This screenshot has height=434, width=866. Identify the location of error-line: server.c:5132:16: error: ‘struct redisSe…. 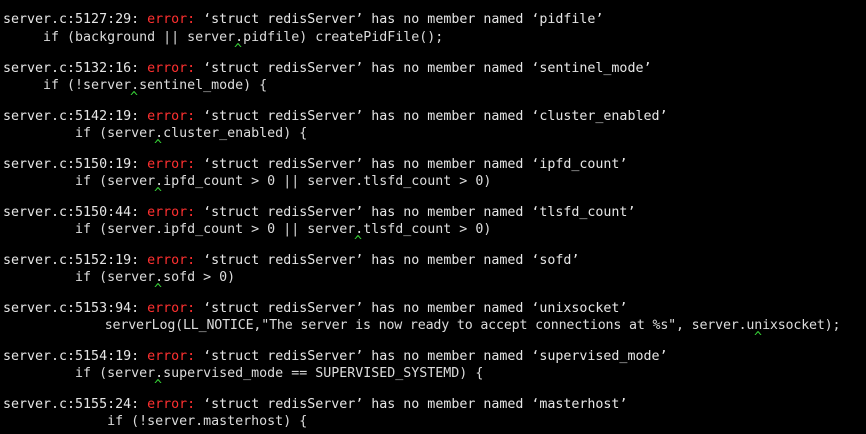
(327, 69).